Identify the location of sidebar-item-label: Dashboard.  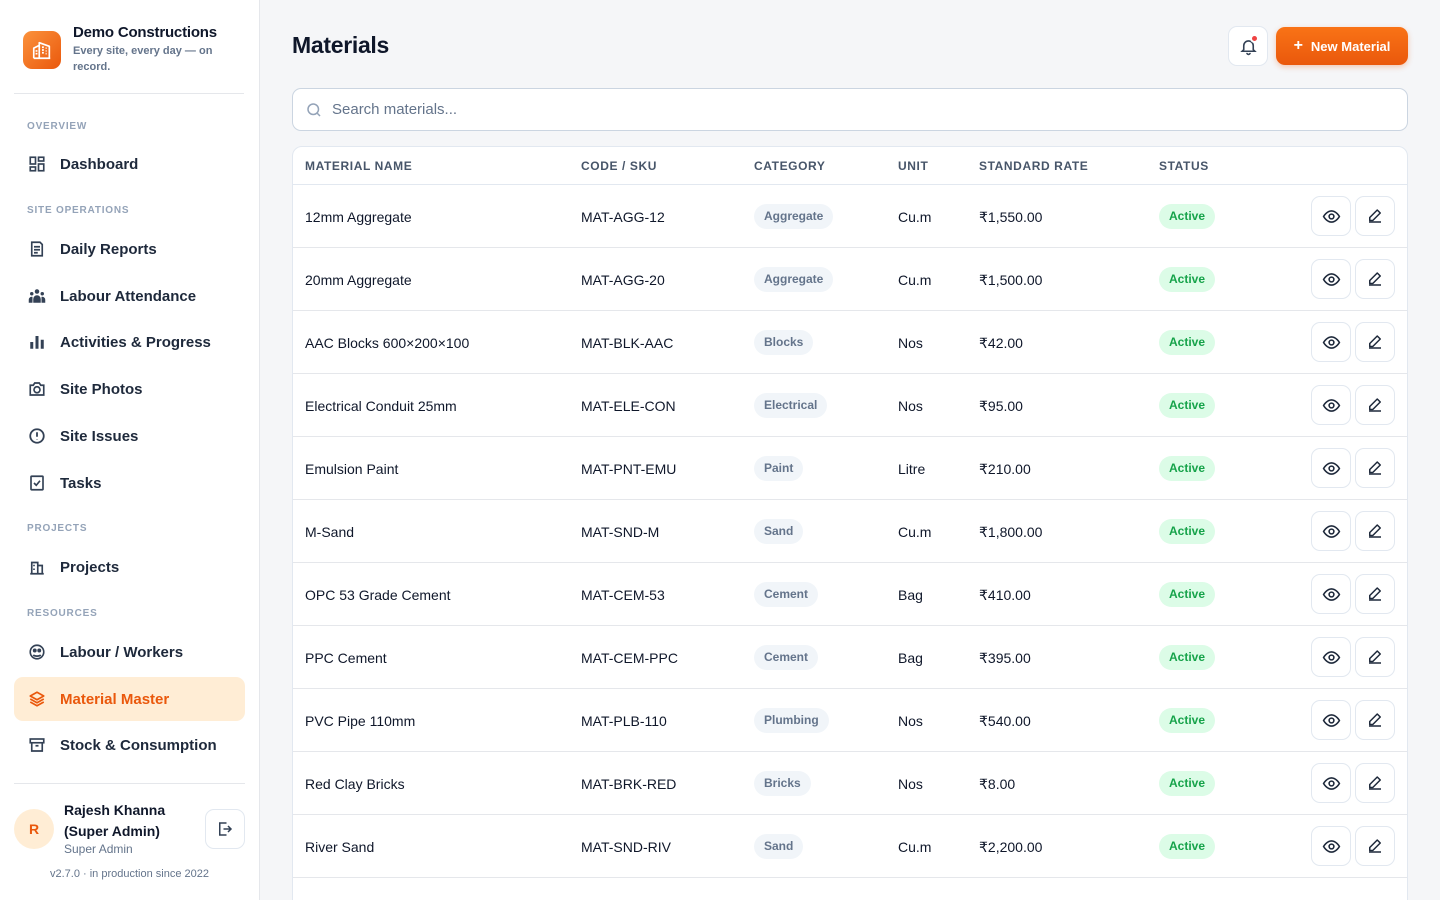
(99, 164).